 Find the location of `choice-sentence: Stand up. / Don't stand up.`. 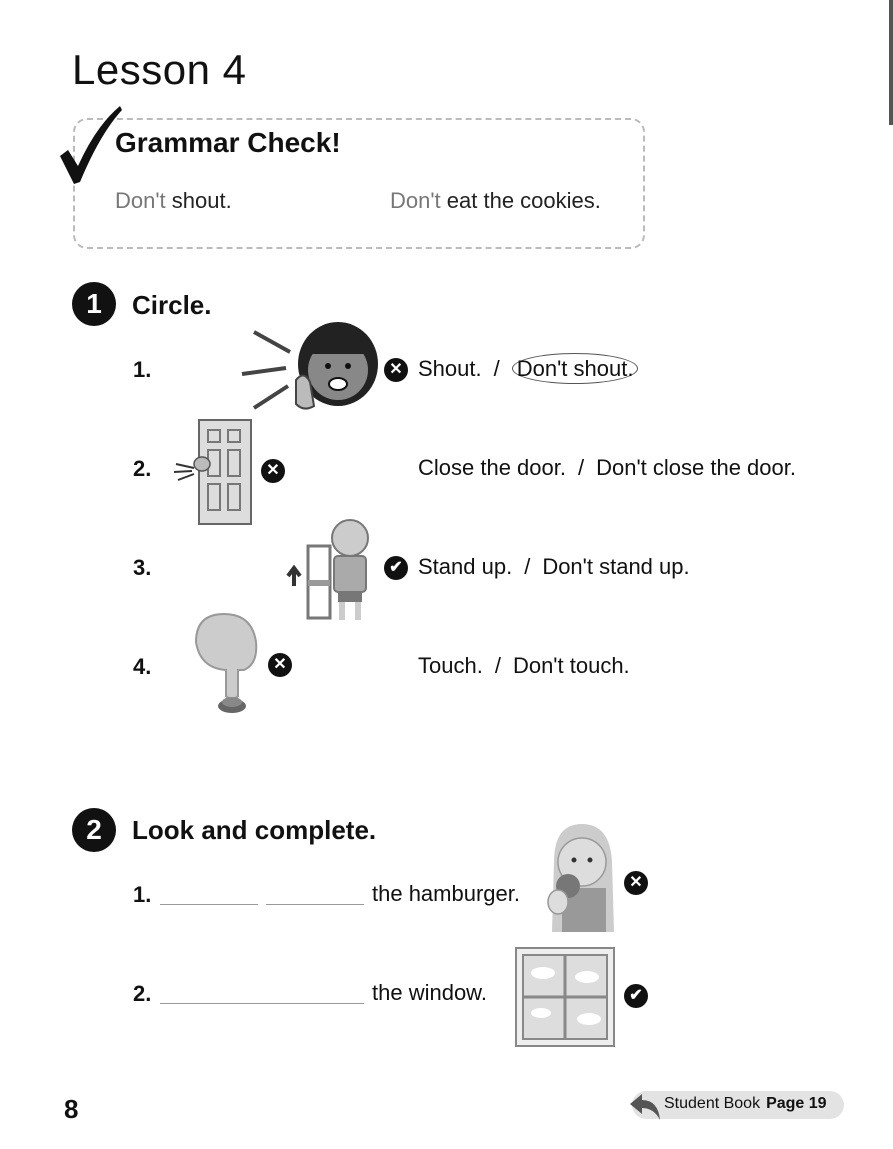

choice-sentence: Stand up. / Don't stand up. is located at coordinates (554, 567).